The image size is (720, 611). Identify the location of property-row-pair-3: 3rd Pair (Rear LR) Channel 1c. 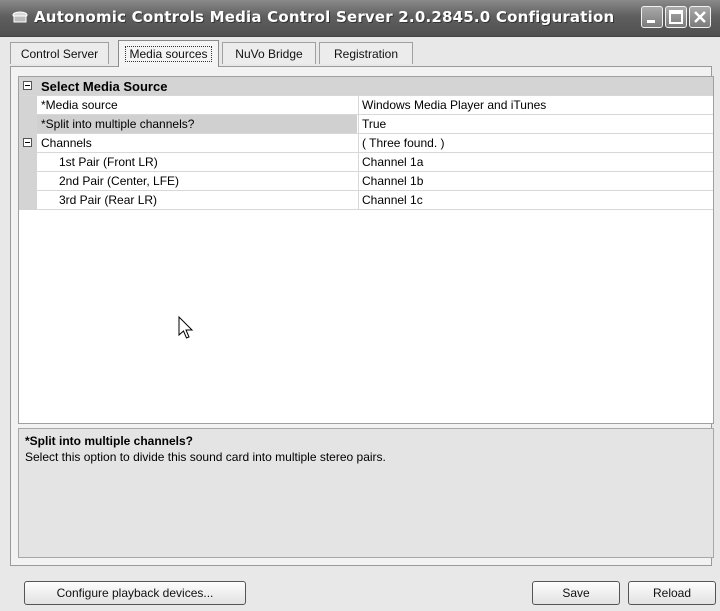
(366, 200).